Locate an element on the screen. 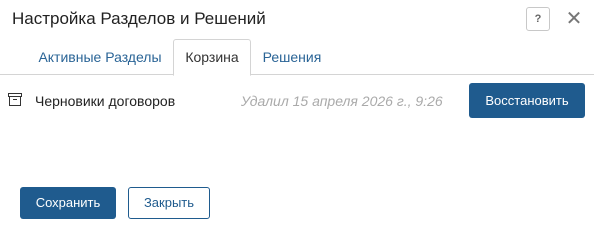 This screenshot has width=594, height=240. dialog-title: Настройка Разделов и Решений is located at coordinates (139, 18).